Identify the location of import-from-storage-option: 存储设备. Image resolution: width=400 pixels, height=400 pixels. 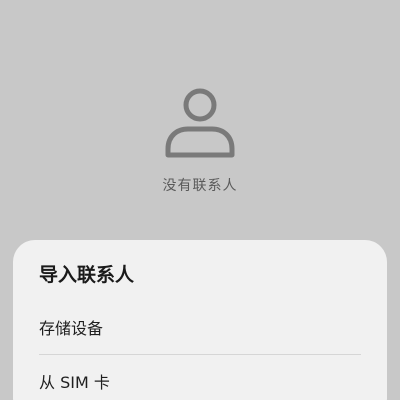
(200, 329).